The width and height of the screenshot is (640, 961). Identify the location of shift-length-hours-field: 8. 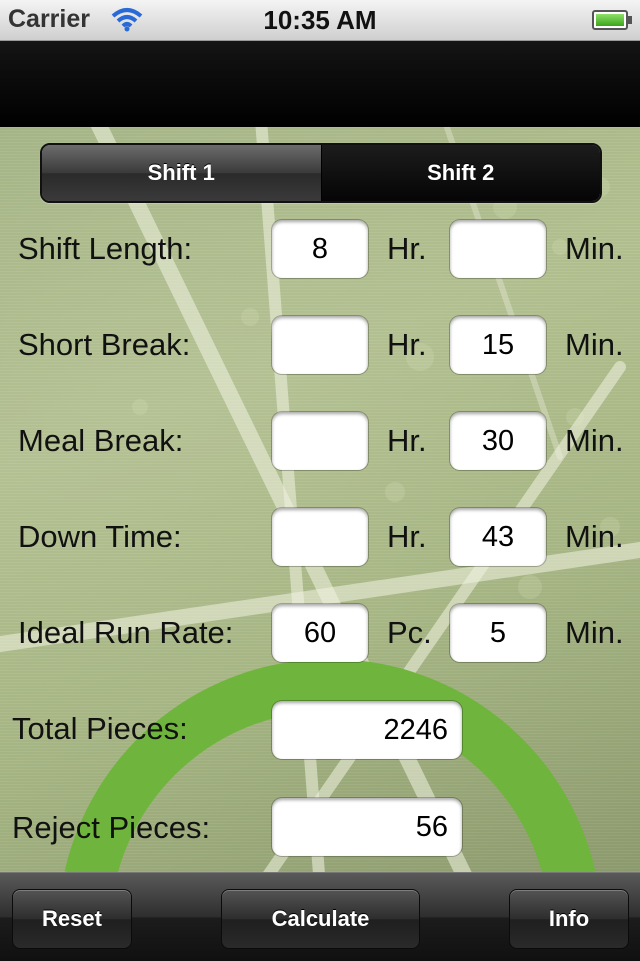
(320, 249).